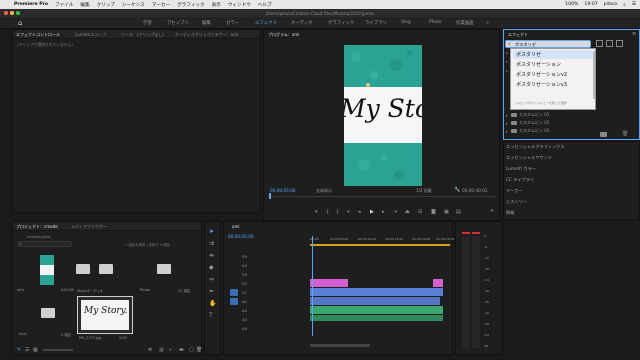 This screenshot has height=360, width=640. Describe the element at coordinates (38, 35) in the screenshot. I see `tab-effect-controls: エフェクトコントロール` at that location.